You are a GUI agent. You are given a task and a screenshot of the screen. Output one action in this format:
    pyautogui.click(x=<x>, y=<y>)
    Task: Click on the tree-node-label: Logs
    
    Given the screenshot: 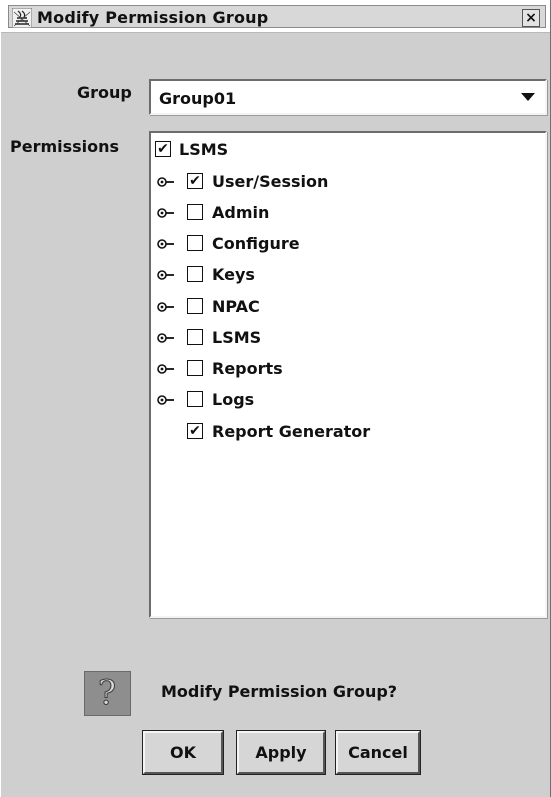 What is the action you would take?
    pyautogui.click(x=233, y=399)
    